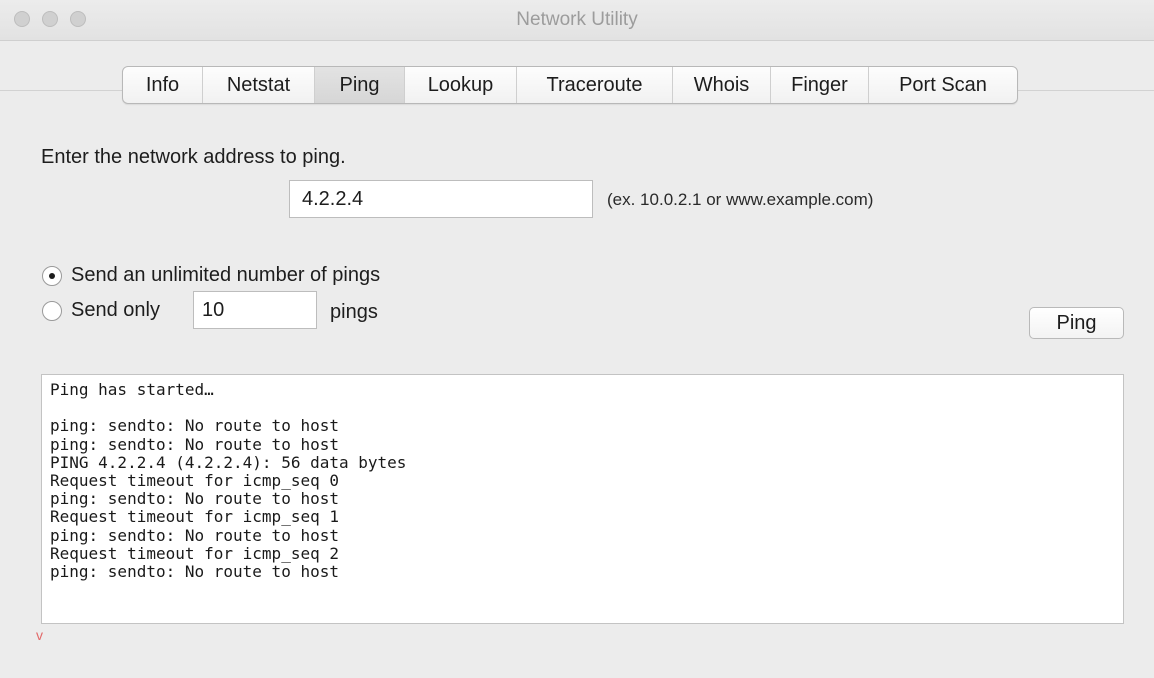 This screenshot has width=1154, height=678. Describe the element at coordinates (461, 85) in the screenshot. I see `tab-lookup: Lookup` at that location.